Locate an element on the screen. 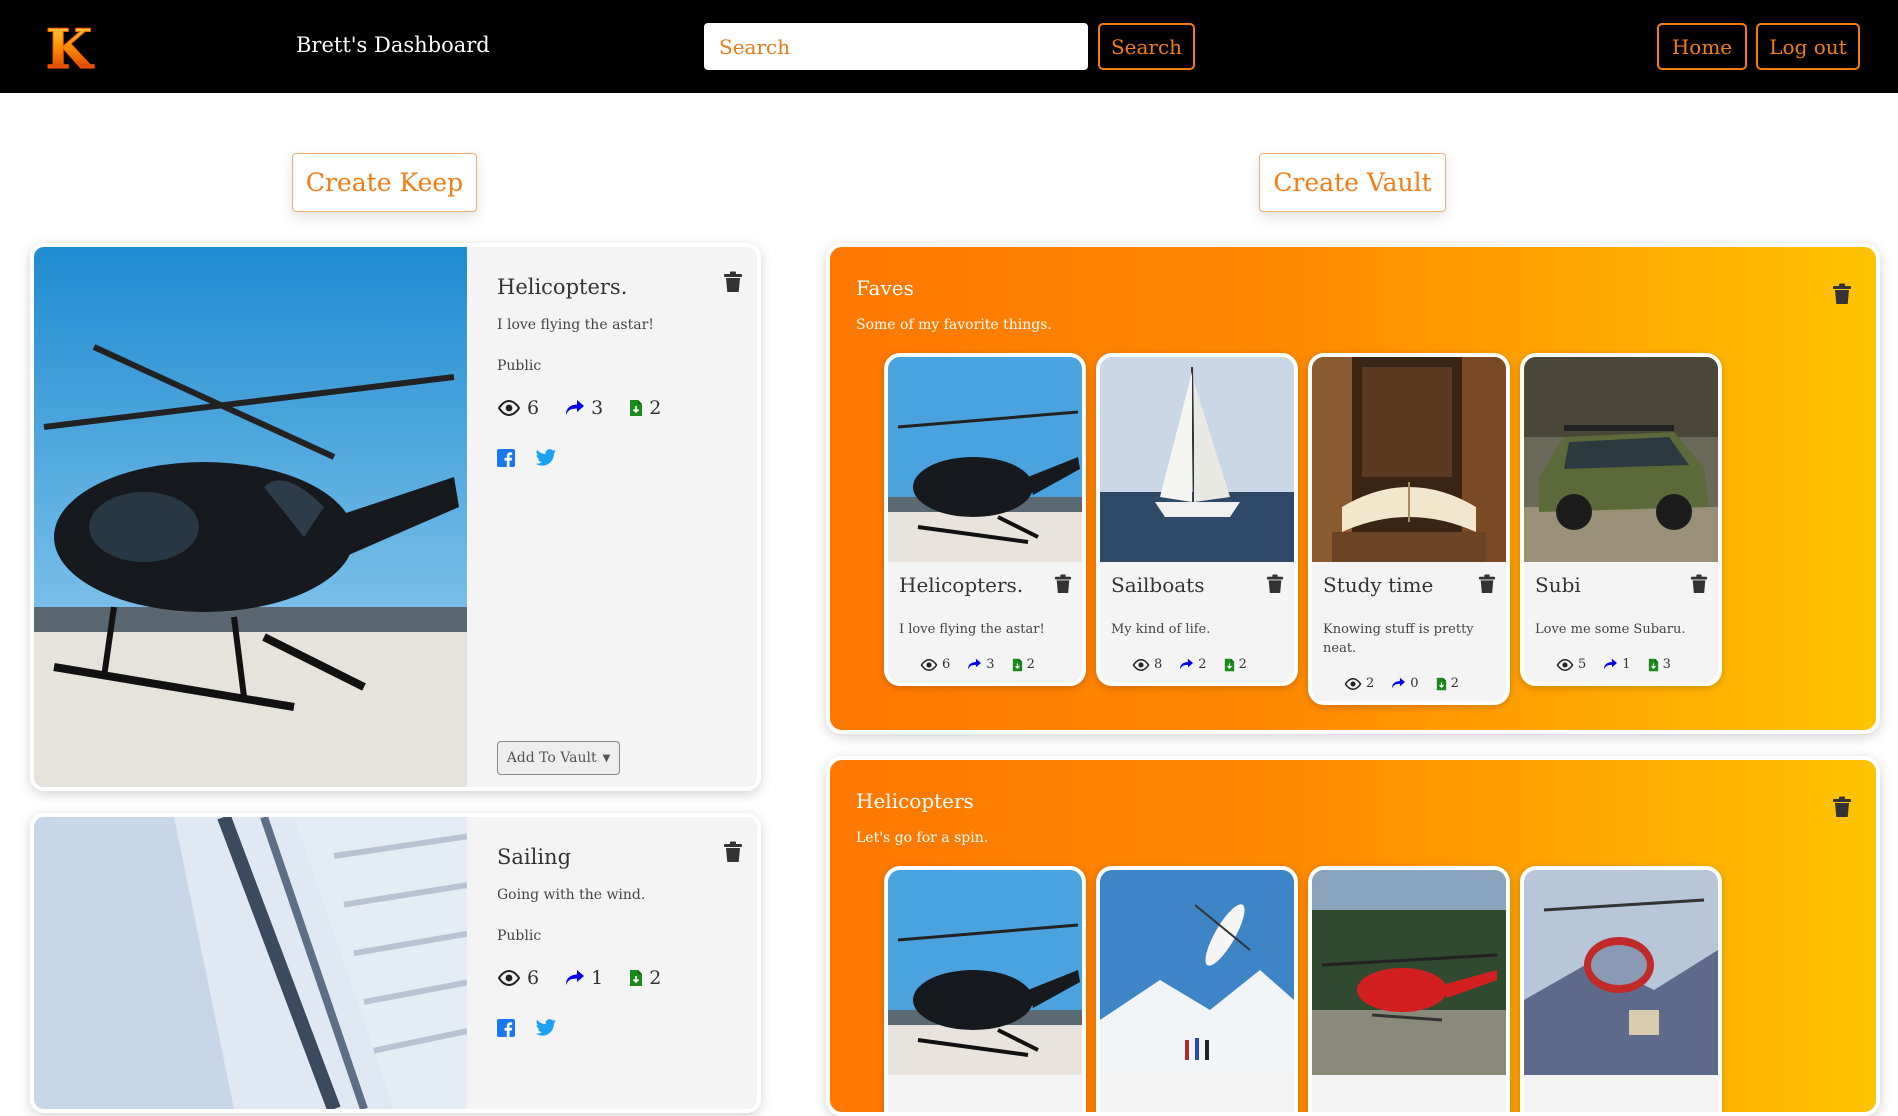  mini-keep-stats: 5 1 3 is located at coordinates (1613, 664).